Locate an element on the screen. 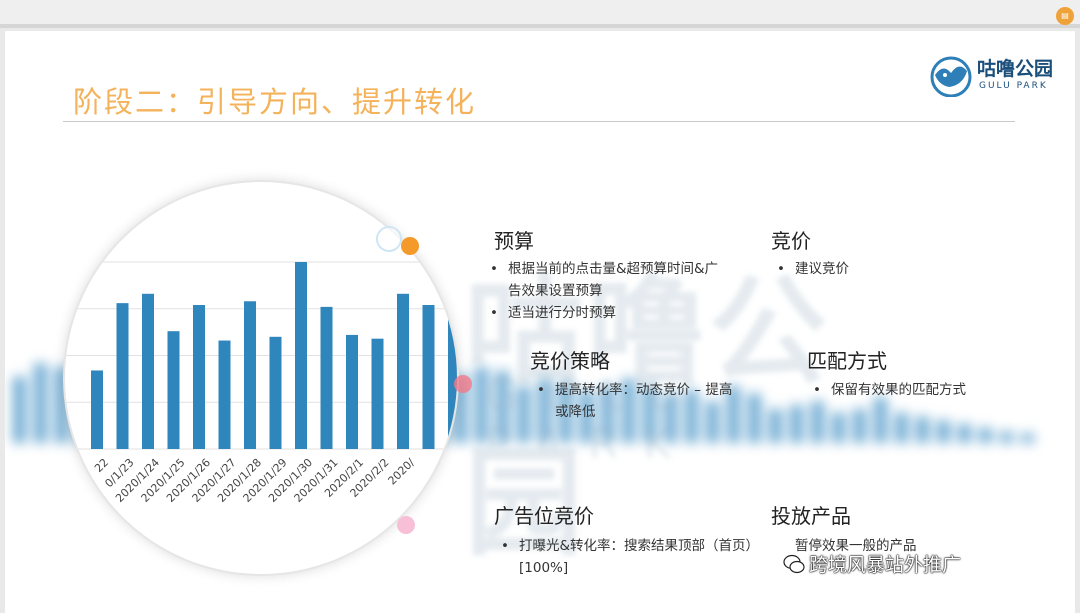 The image size is (1080, 613). pink-dot-decoration is located at coordinates (463, 384).